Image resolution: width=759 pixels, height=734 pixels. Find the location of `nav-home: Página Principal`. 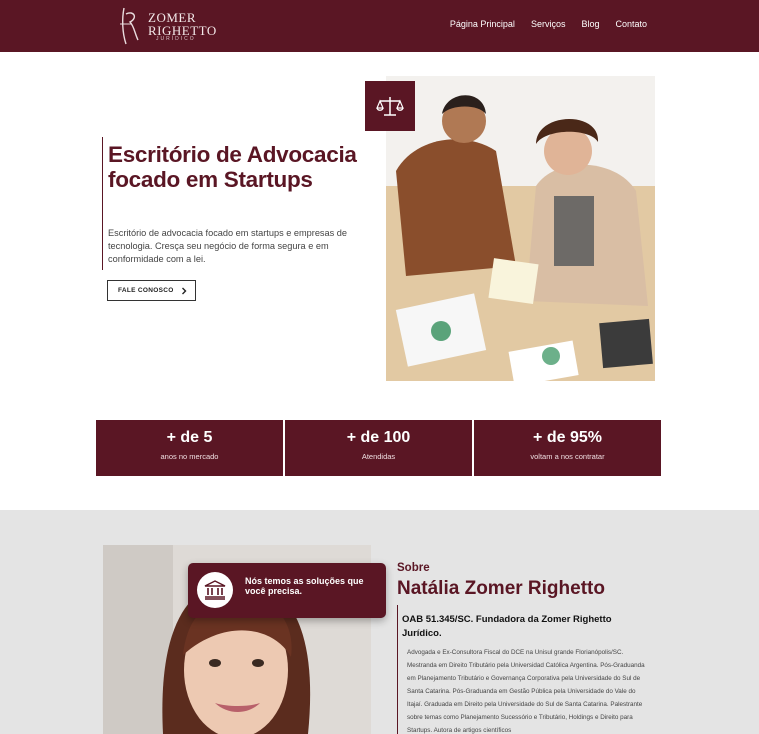

nav-home: Página Principal is located at coordinates (482, 24).